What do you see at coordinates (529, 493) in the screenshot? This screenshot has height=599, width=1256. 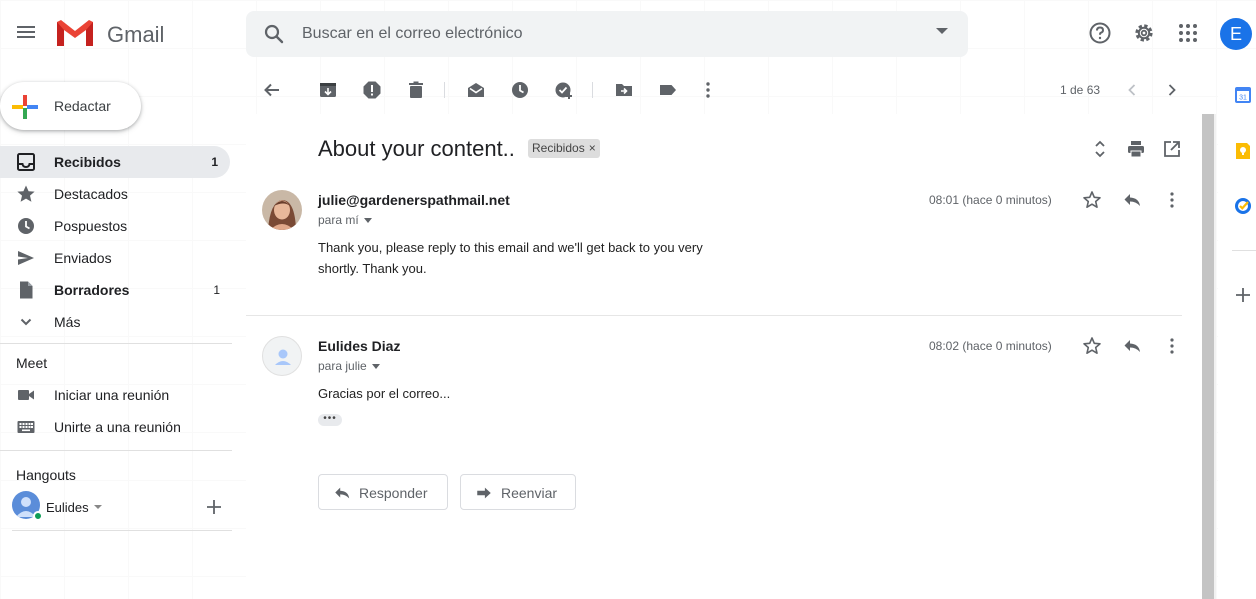 I see `forward-button-label: Reenviar` at bounding box center [529, 493].